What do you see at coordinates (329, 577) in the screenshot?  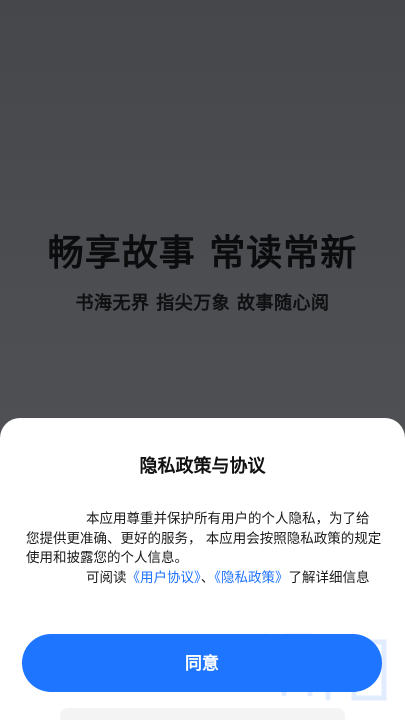 I see `read-suffix: 了解详细信息` at bounding box center [329, 577].